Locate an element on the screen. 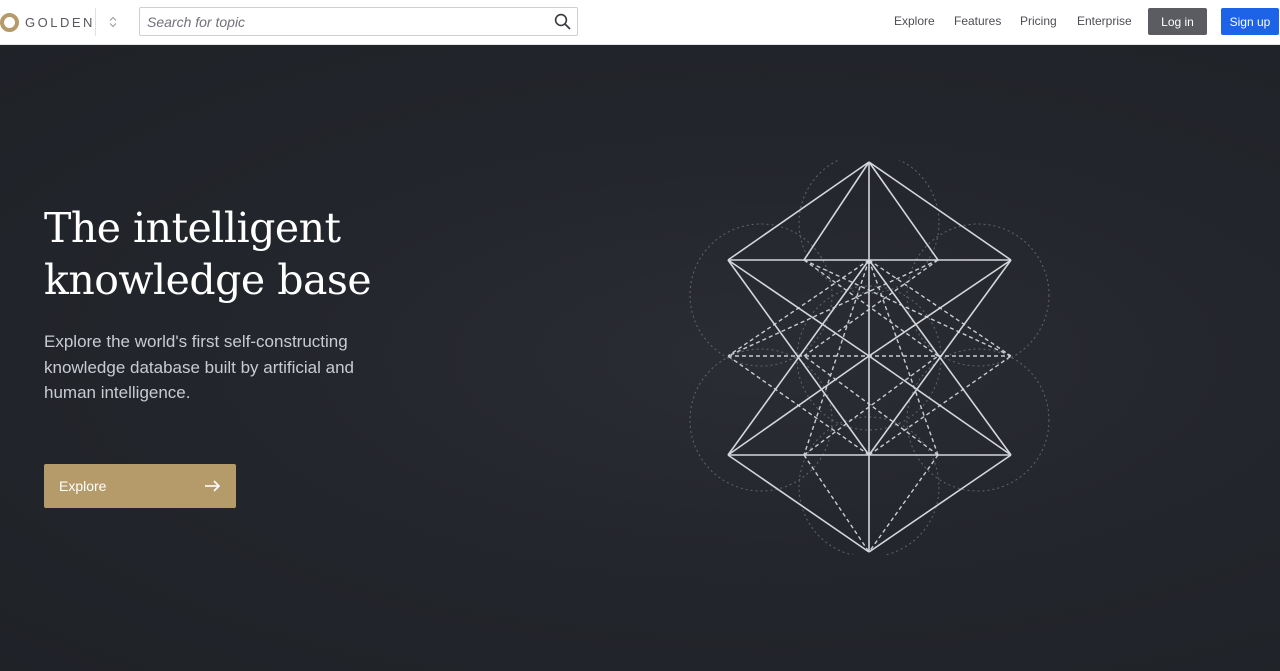 The width and height of the screenshot is (1280, 671). brand-logo: GOLDEN is located at coordinates (47, 22).